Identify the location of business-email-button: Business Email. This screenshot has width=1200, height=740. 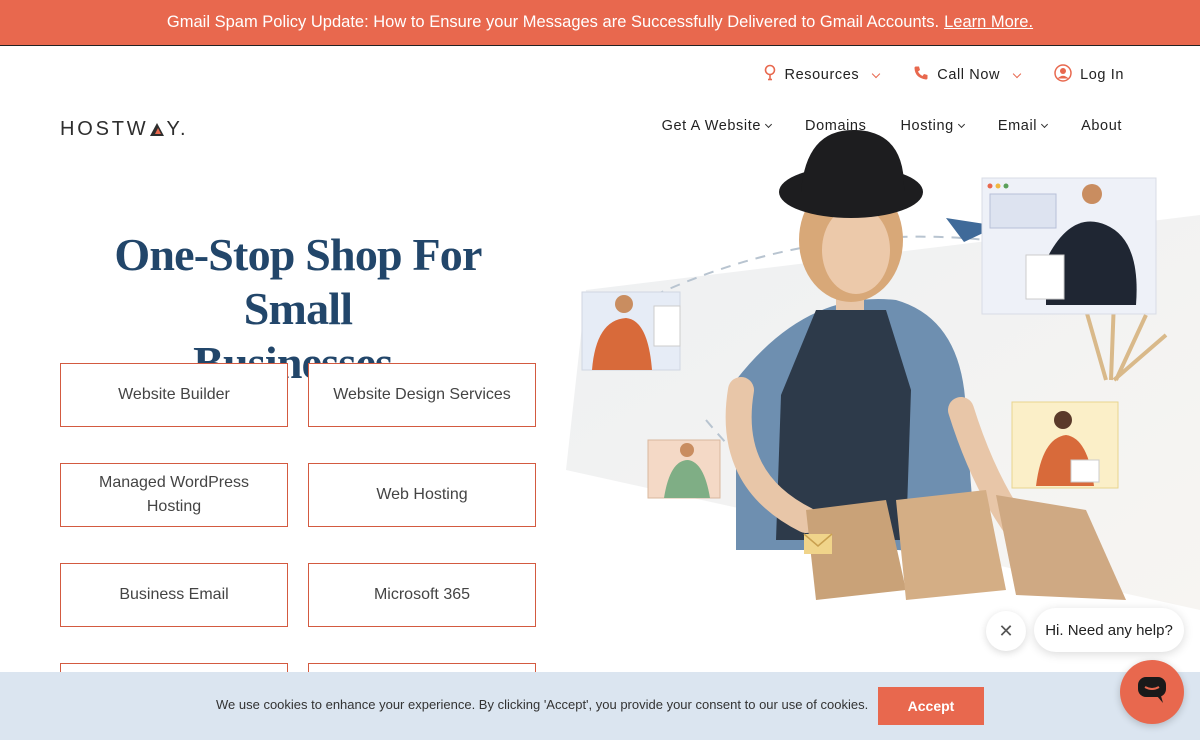
(174, 595).